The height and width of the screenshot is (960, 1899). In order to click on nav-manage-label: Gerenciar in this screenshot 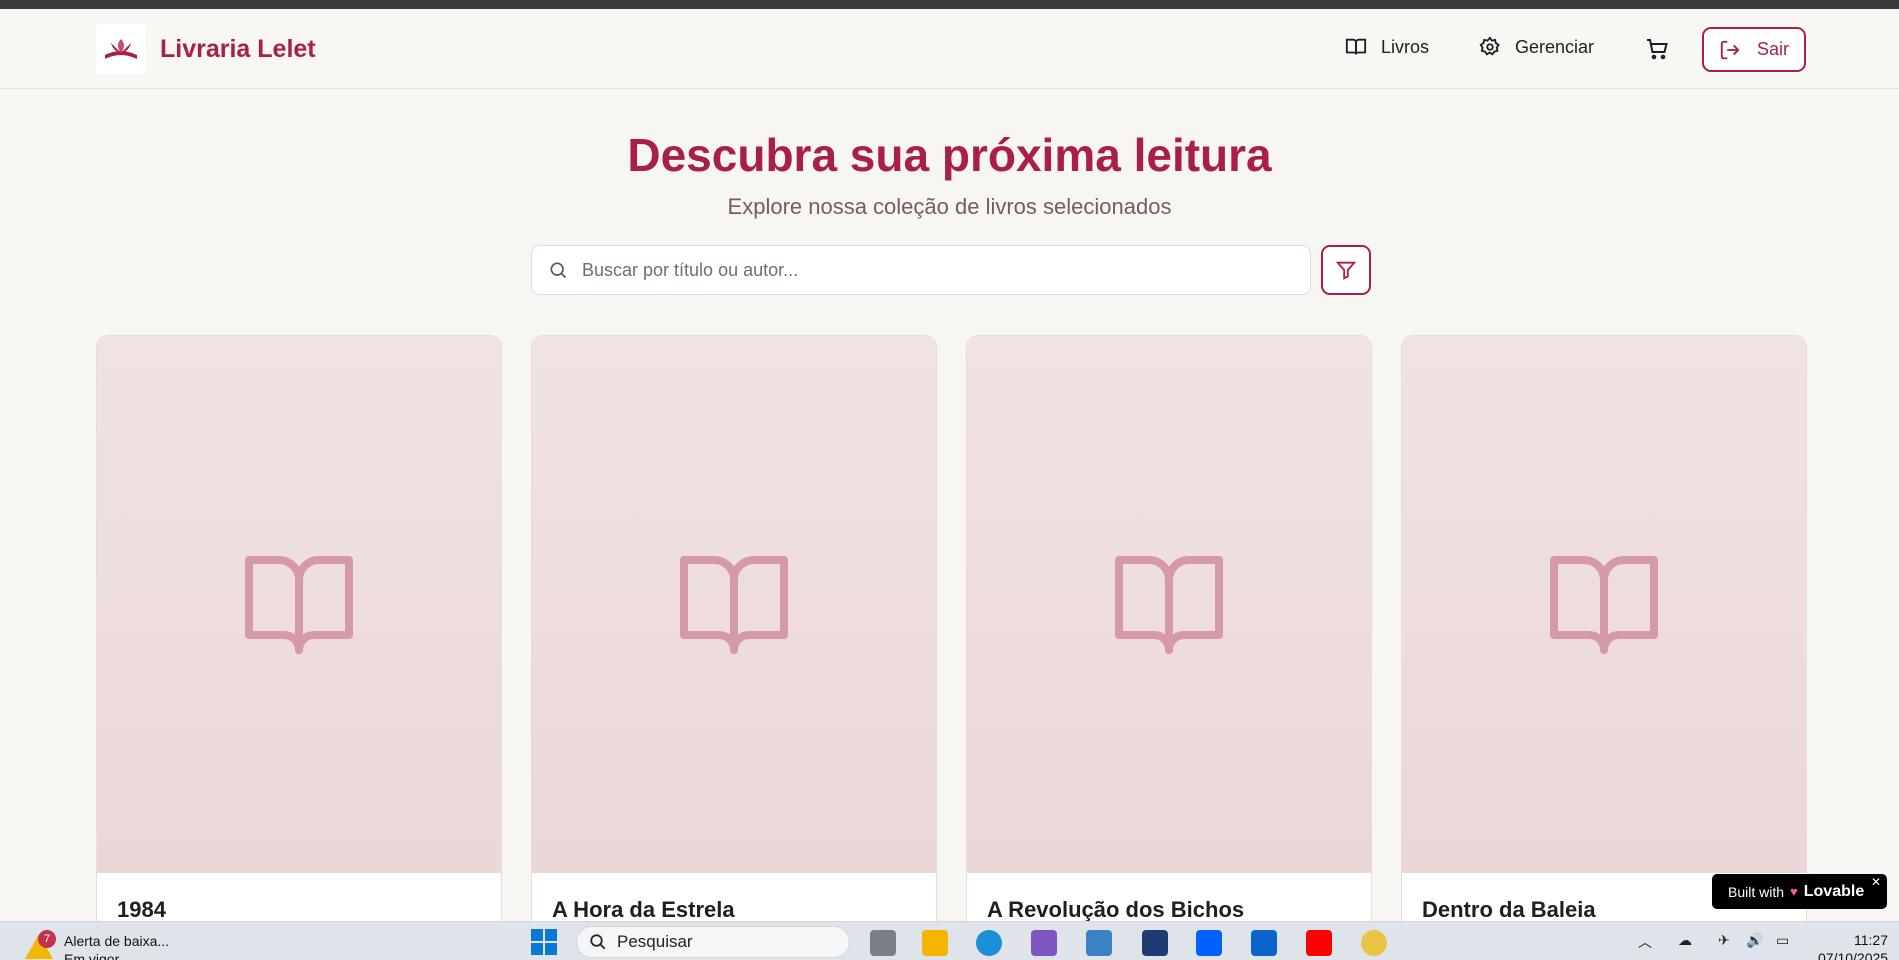, I will do `click(1555, 46)`.